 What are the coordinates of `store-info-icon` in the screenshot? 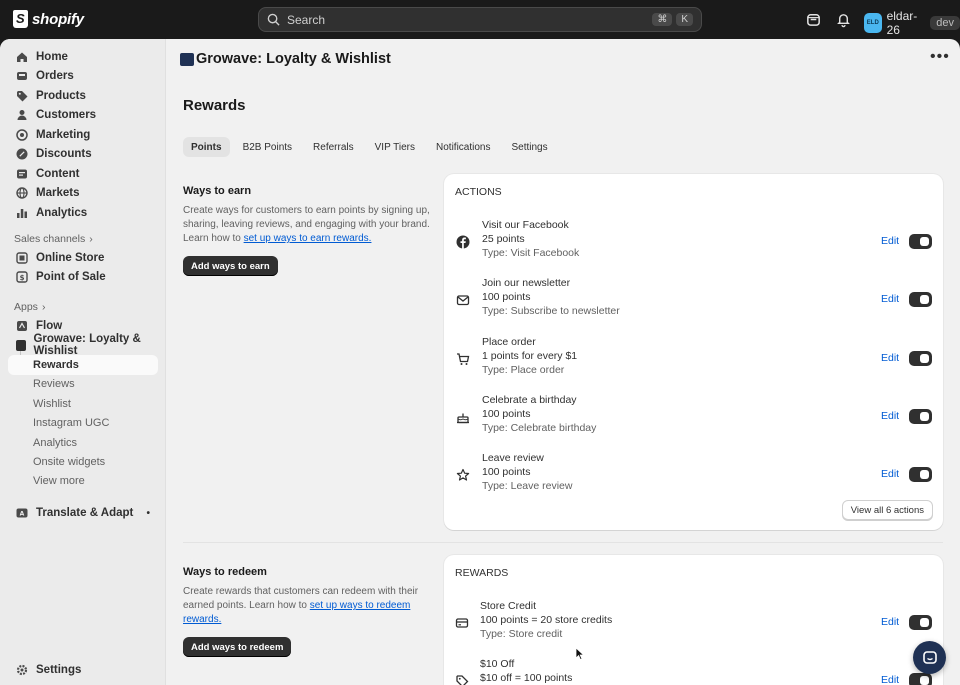 It's located at (813, 19).